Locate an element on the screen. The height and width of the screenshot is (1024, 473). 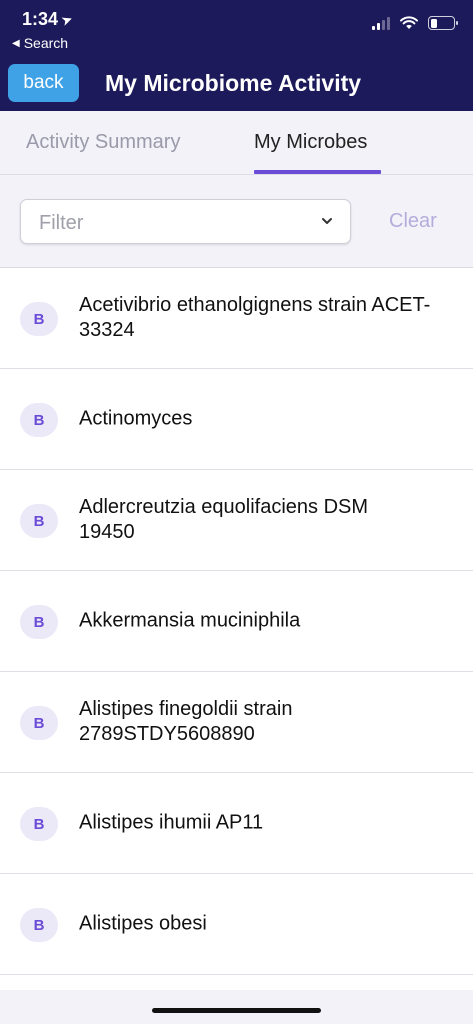
list-item: B Akkermansia muciniphila is located at coordinates (236, 621).